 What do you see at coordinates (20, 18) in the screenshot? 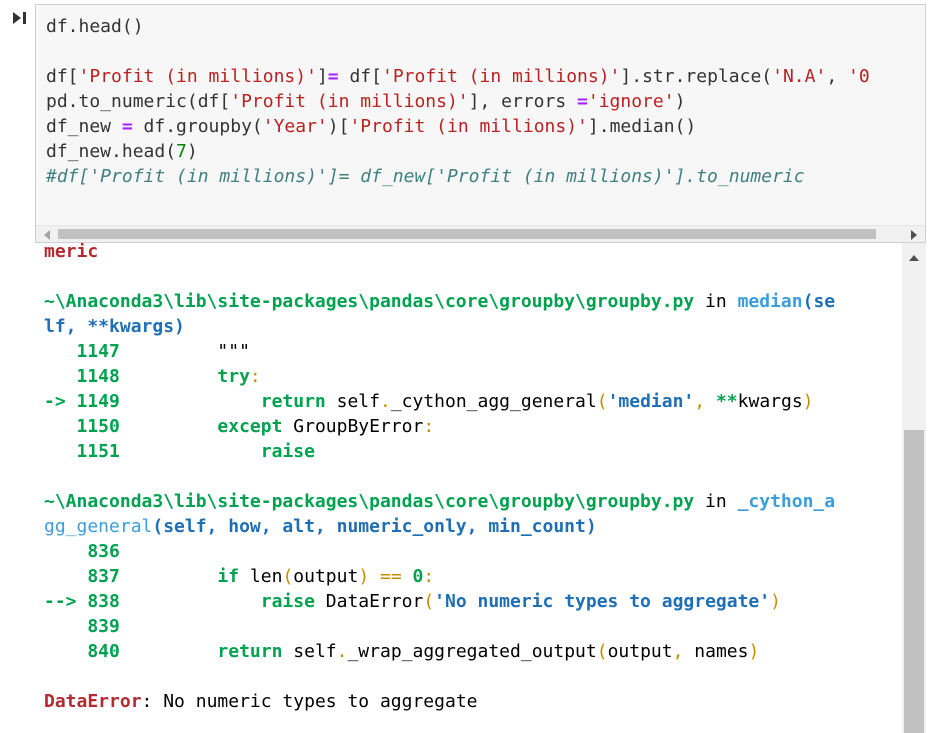
I see `run-cell-icon` at bounding box center [20, 18].